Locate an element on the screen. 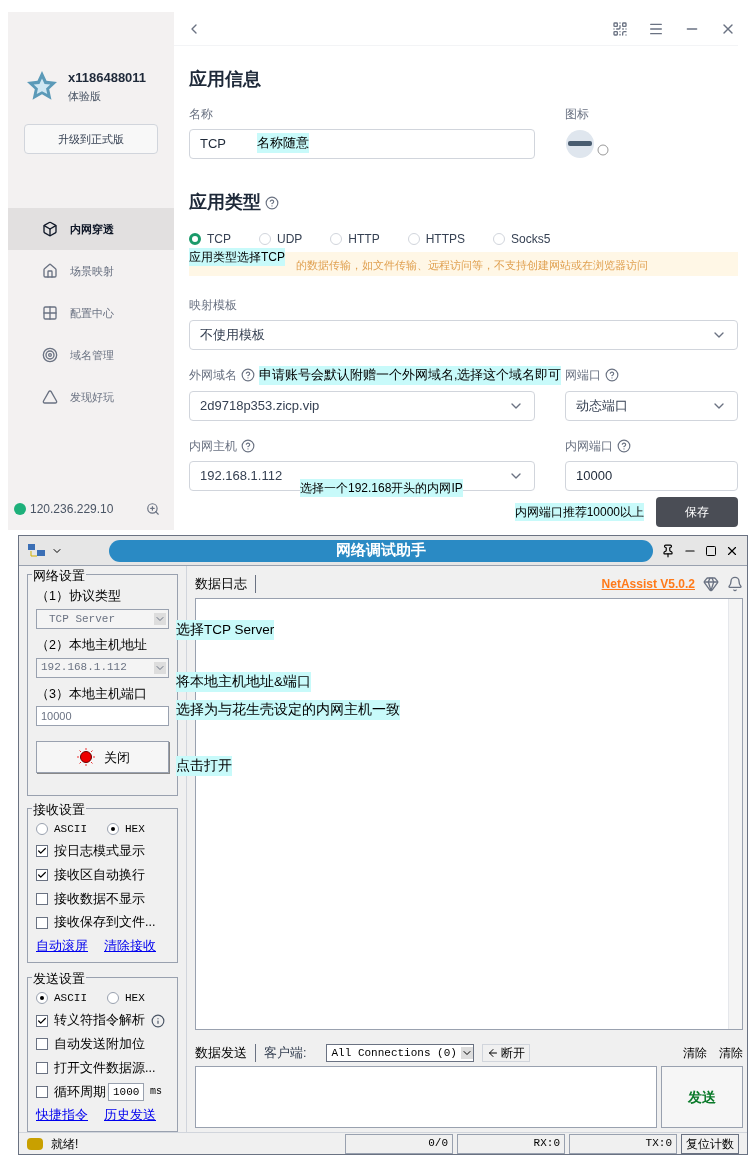 The width and height of the screenshot is (748, 1155). network-icon is located at coordinates (37, 550).